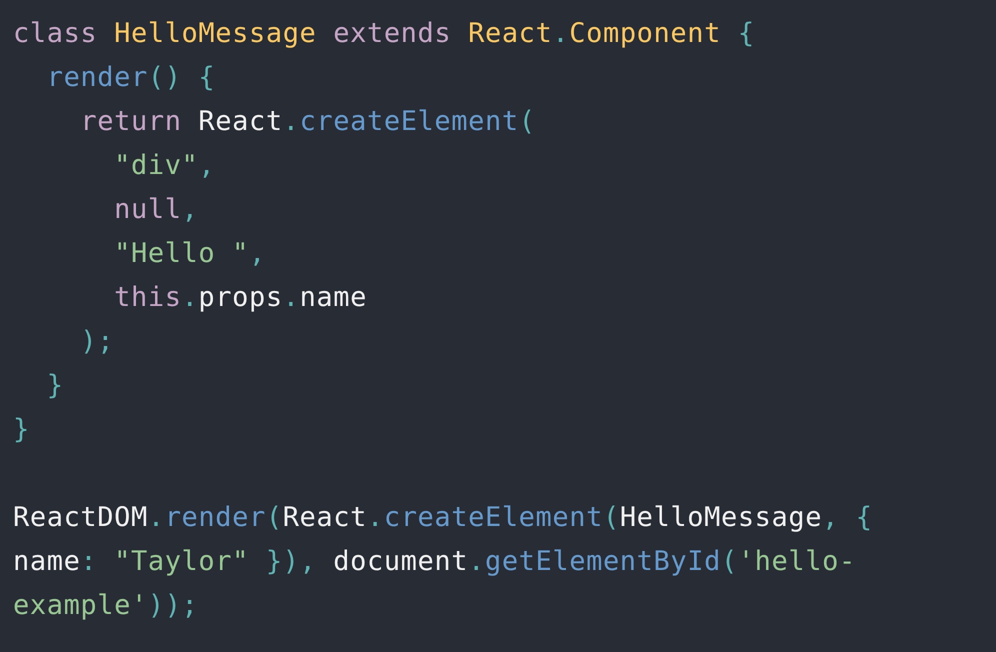 This screenshot has height=652, width=996. What do you see at coordinates (240, 298) in the screenshot?
I see `code-line: this.props.name` at bounding box center [240, 298].